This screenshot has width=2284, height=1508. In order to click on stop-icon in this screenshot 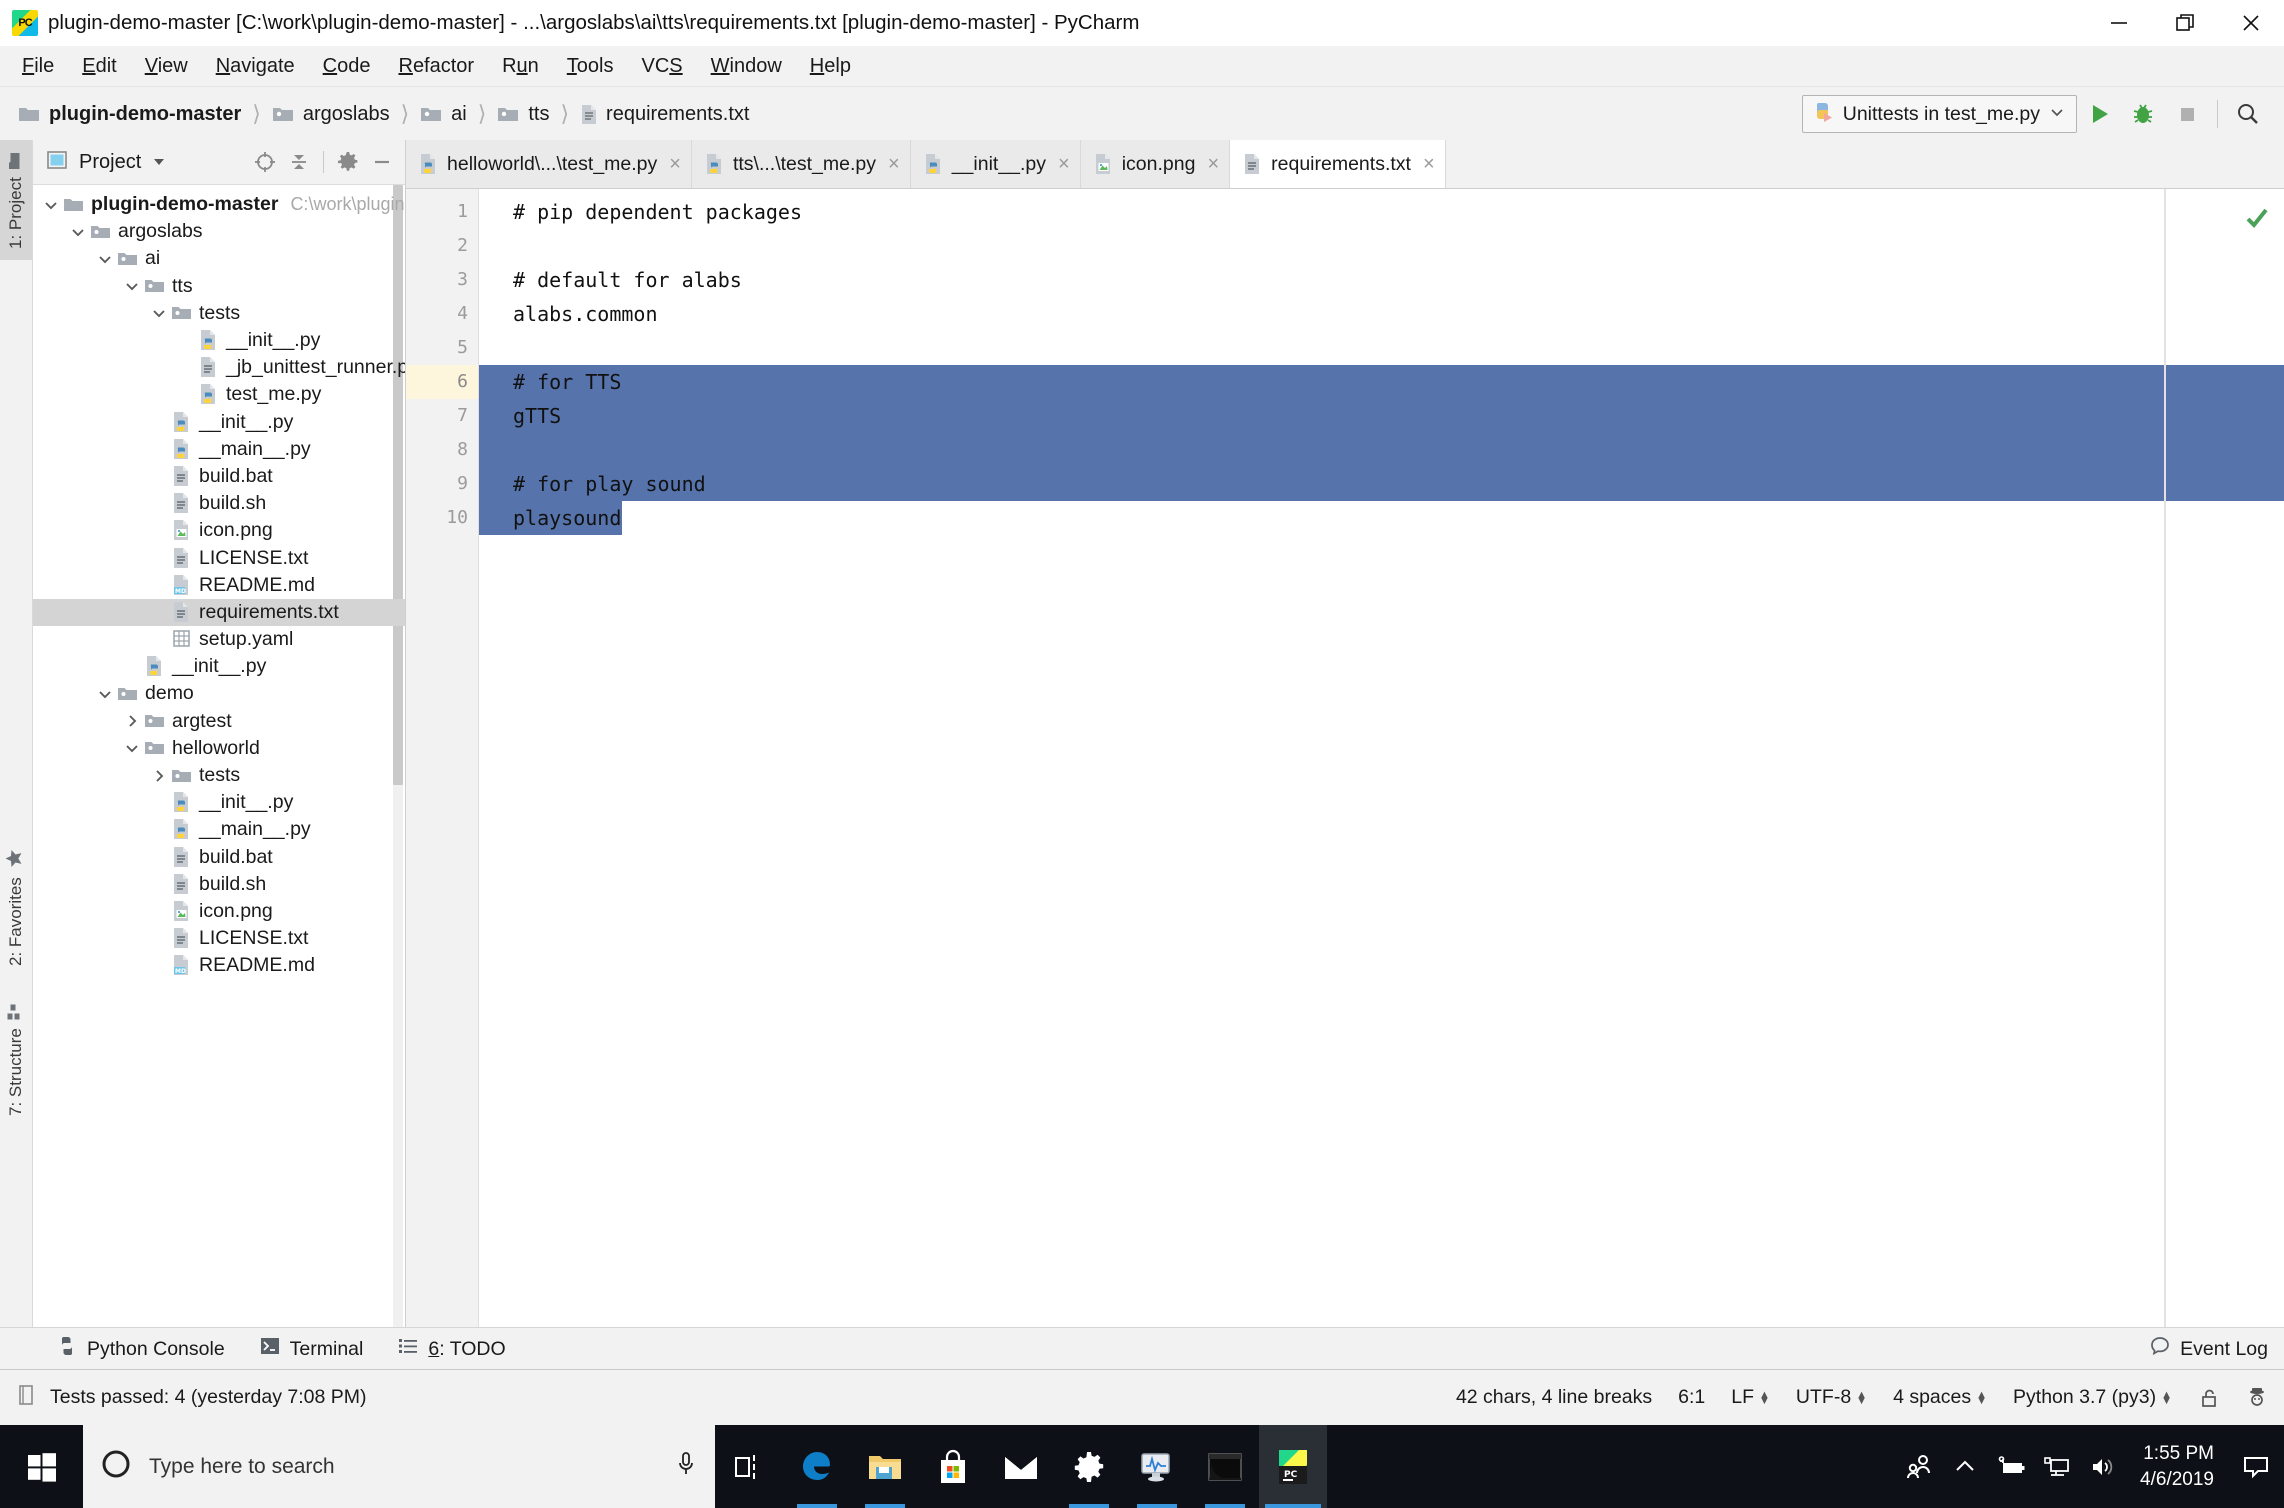, I will do `click(2187, 114)`.